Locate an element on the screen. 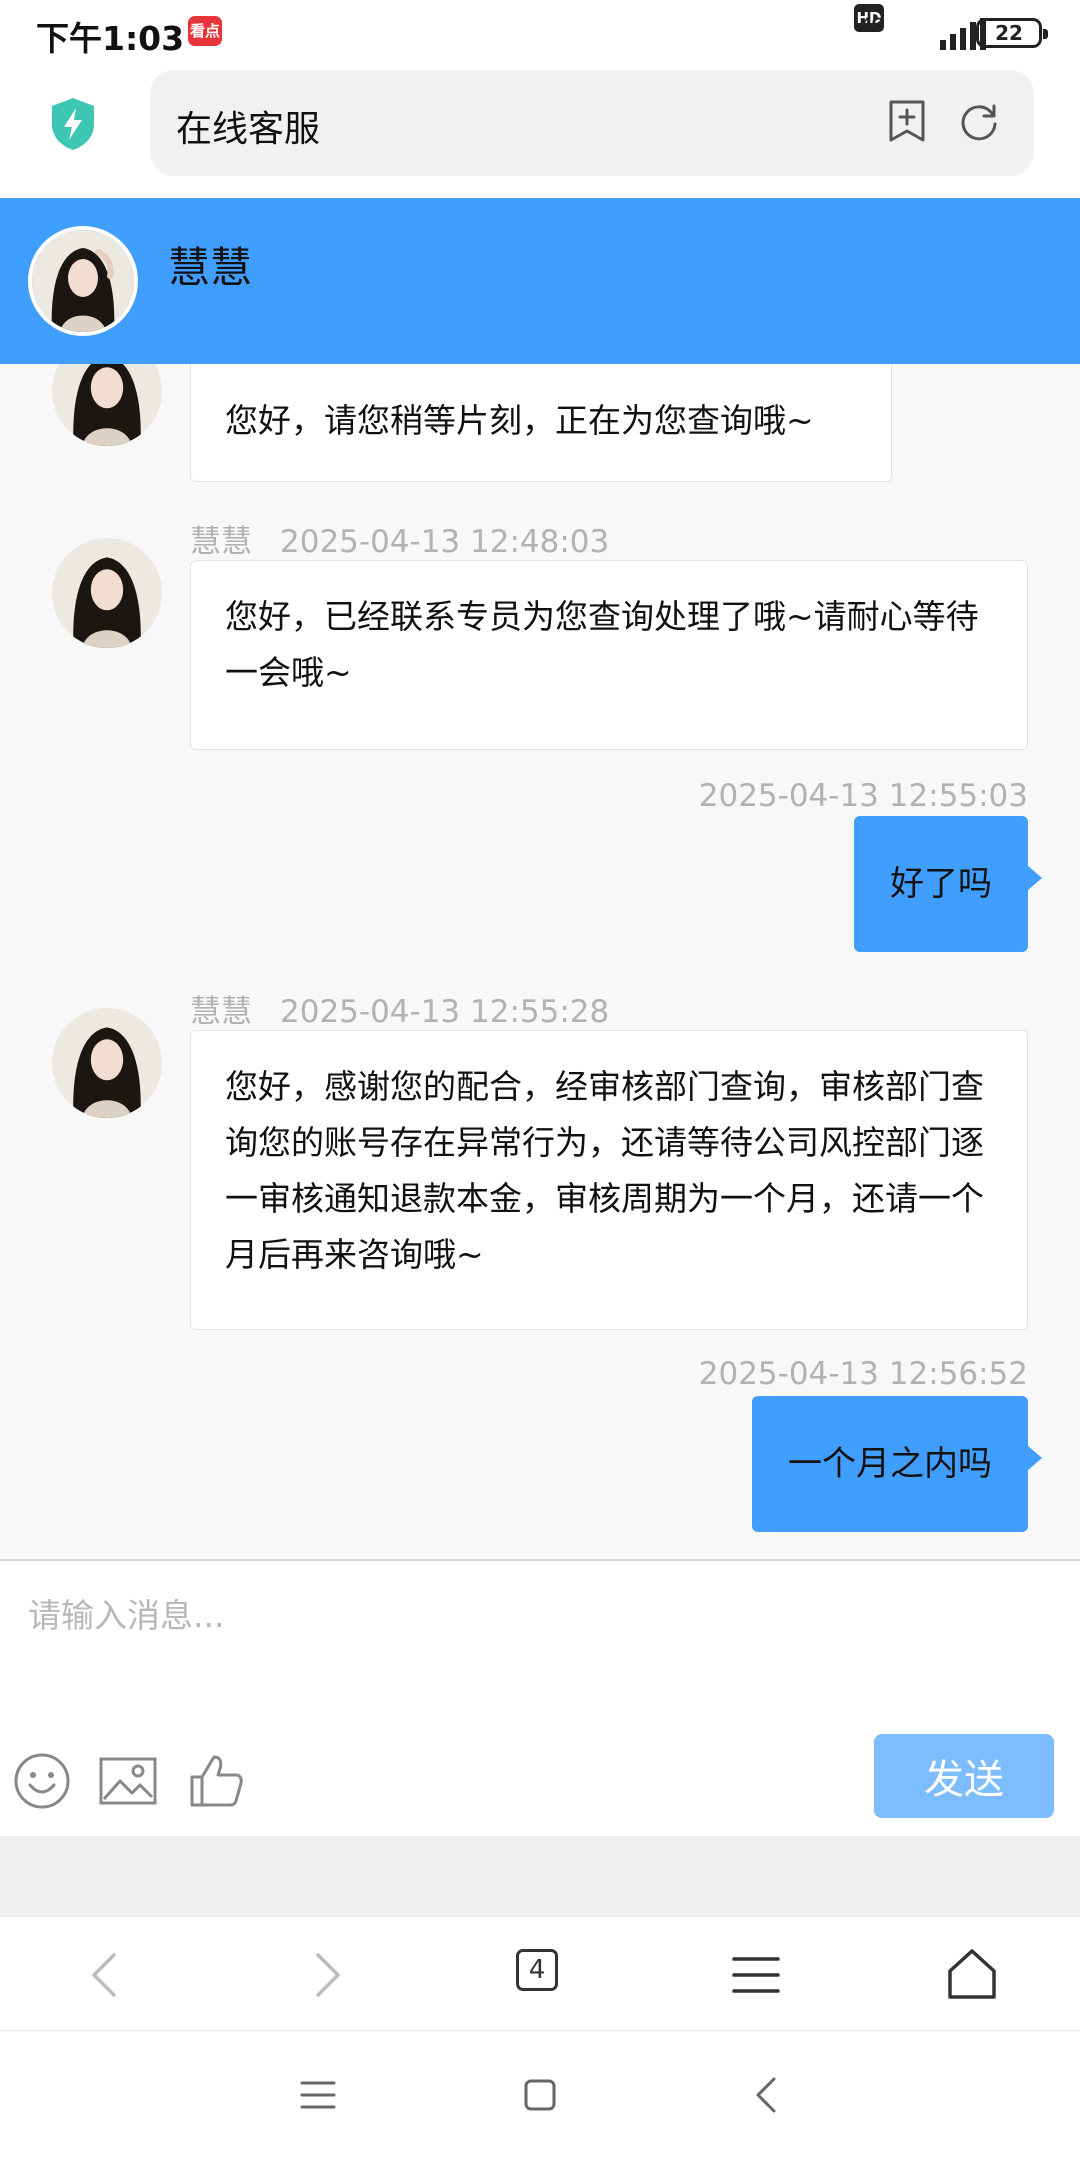 The image size is (1080, 2161). user-message-bubble: 一个月之内吗 is located at coordinates (897, 1464).